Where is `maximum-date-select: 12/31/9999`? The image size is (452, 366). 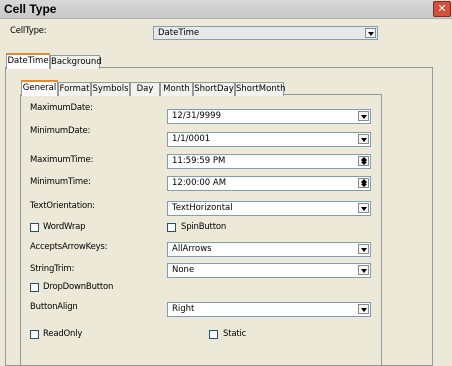 maximum-date-select: 12/31/9999 is located at coordinates (269, 116).